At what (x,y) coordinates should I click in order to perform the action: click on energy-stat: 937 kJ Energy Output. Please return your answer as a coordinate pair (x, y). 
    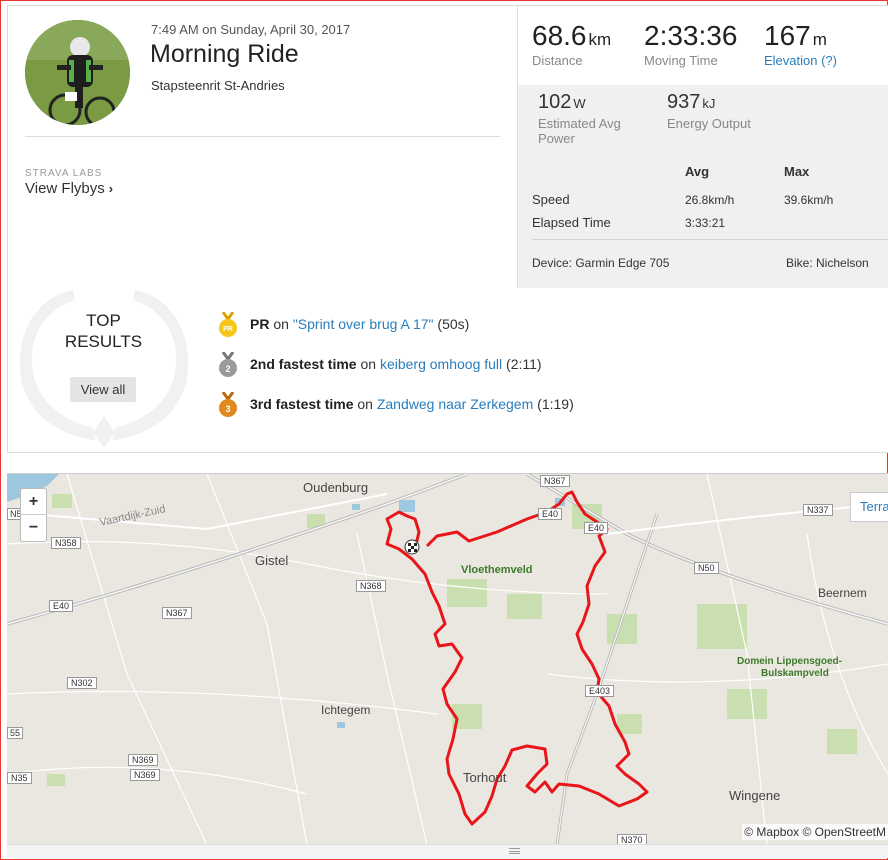
    Looking at the image, I should click on (709, 111).